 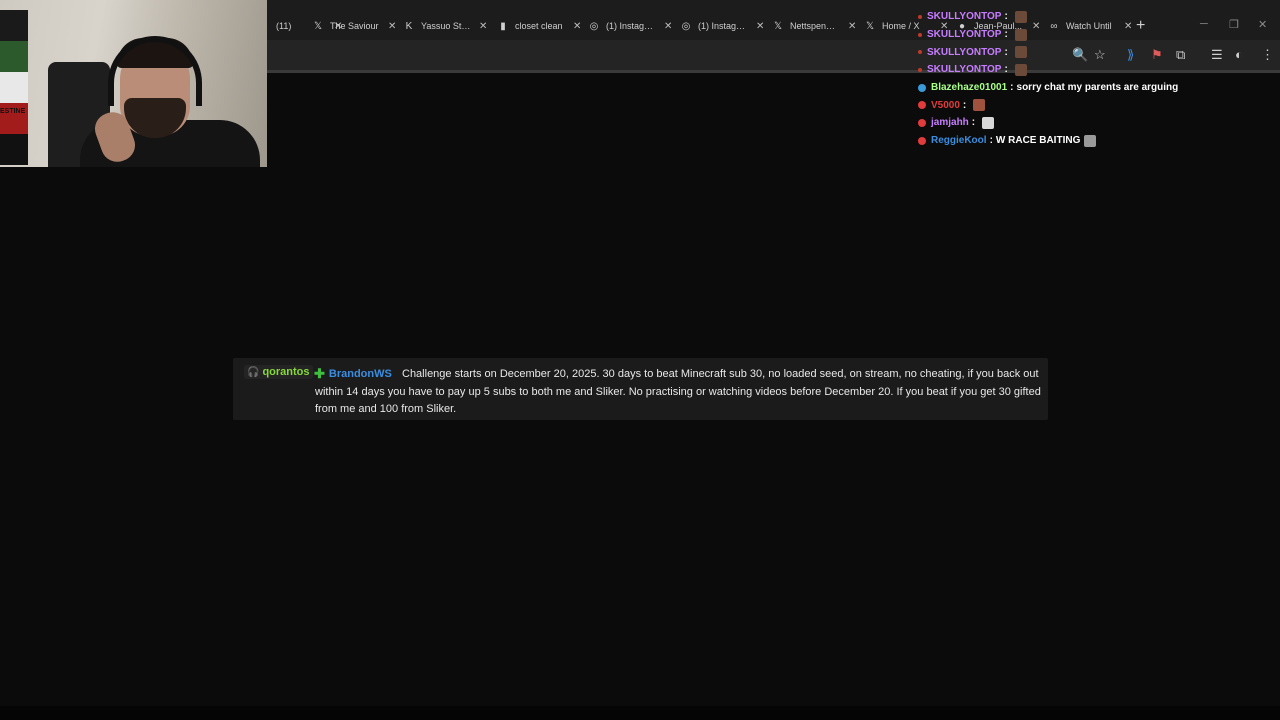 What do you see at coordinates (253, 372) in the screenshot?
I see `headphones-icon: 🎧` at bounding box center [253, 372].